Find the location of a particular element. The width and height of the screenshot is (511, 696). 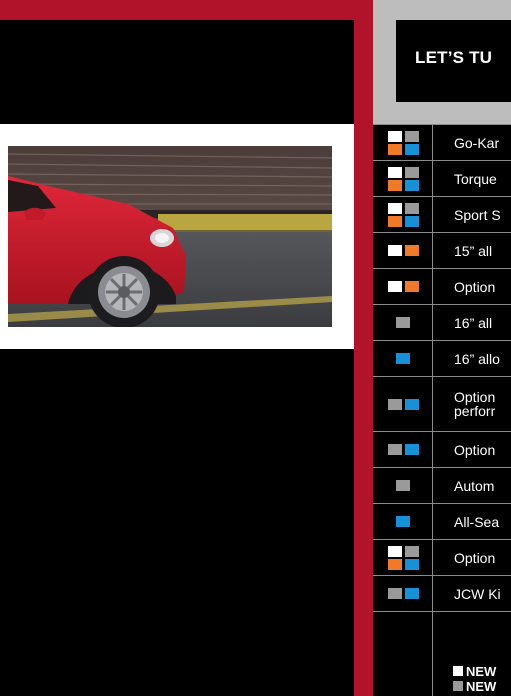

feature-row: JCW Ki is located at coordinates (442, 593).